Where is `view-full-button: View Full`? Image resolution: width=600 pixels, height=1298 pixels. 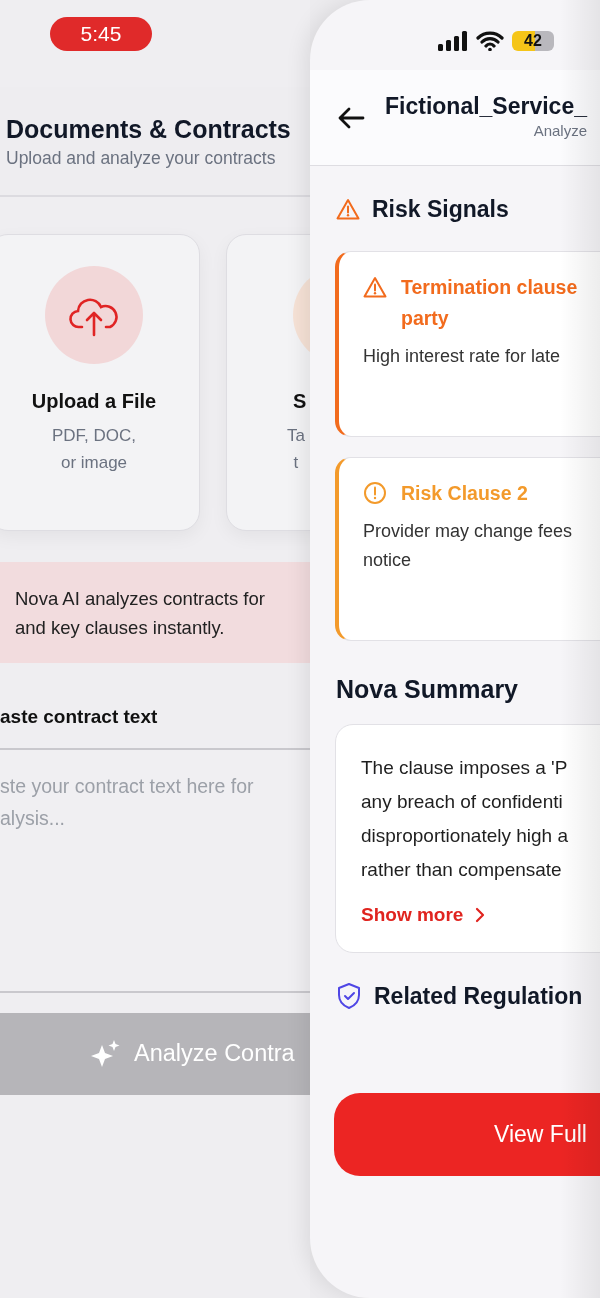
view-full-button: View Full is located at coordinates (467, 1134).